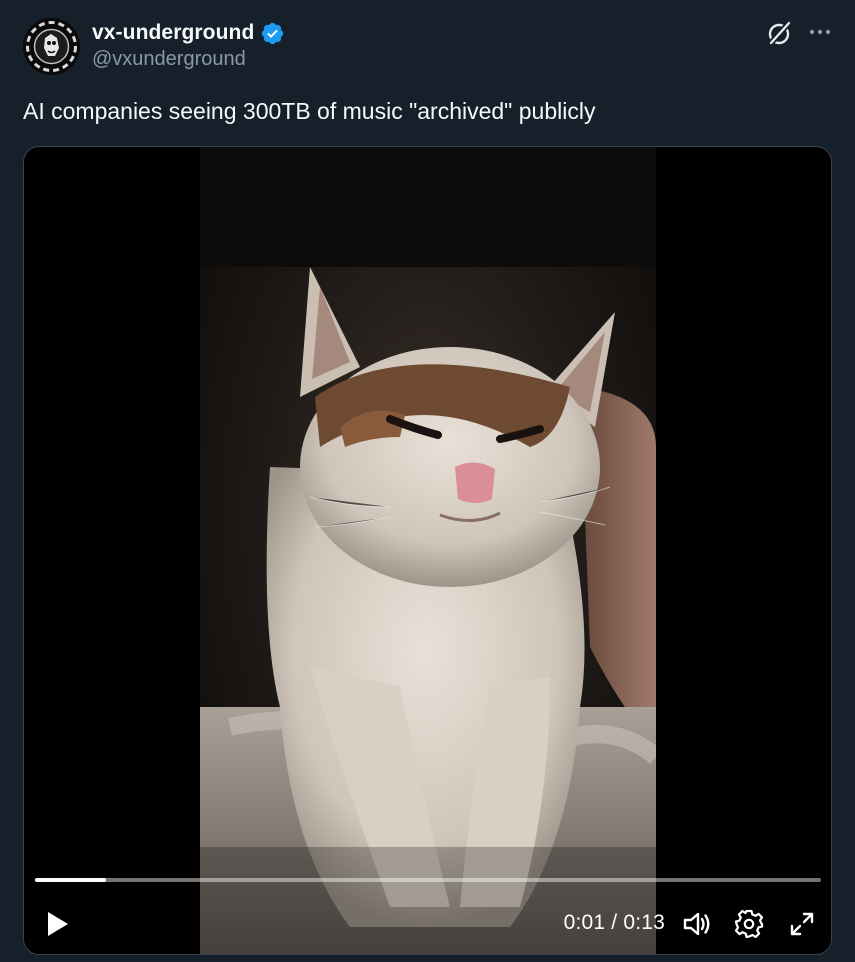 This screenshot has height=962, width=855. I want to click on volume-icon, so click(696, 924).